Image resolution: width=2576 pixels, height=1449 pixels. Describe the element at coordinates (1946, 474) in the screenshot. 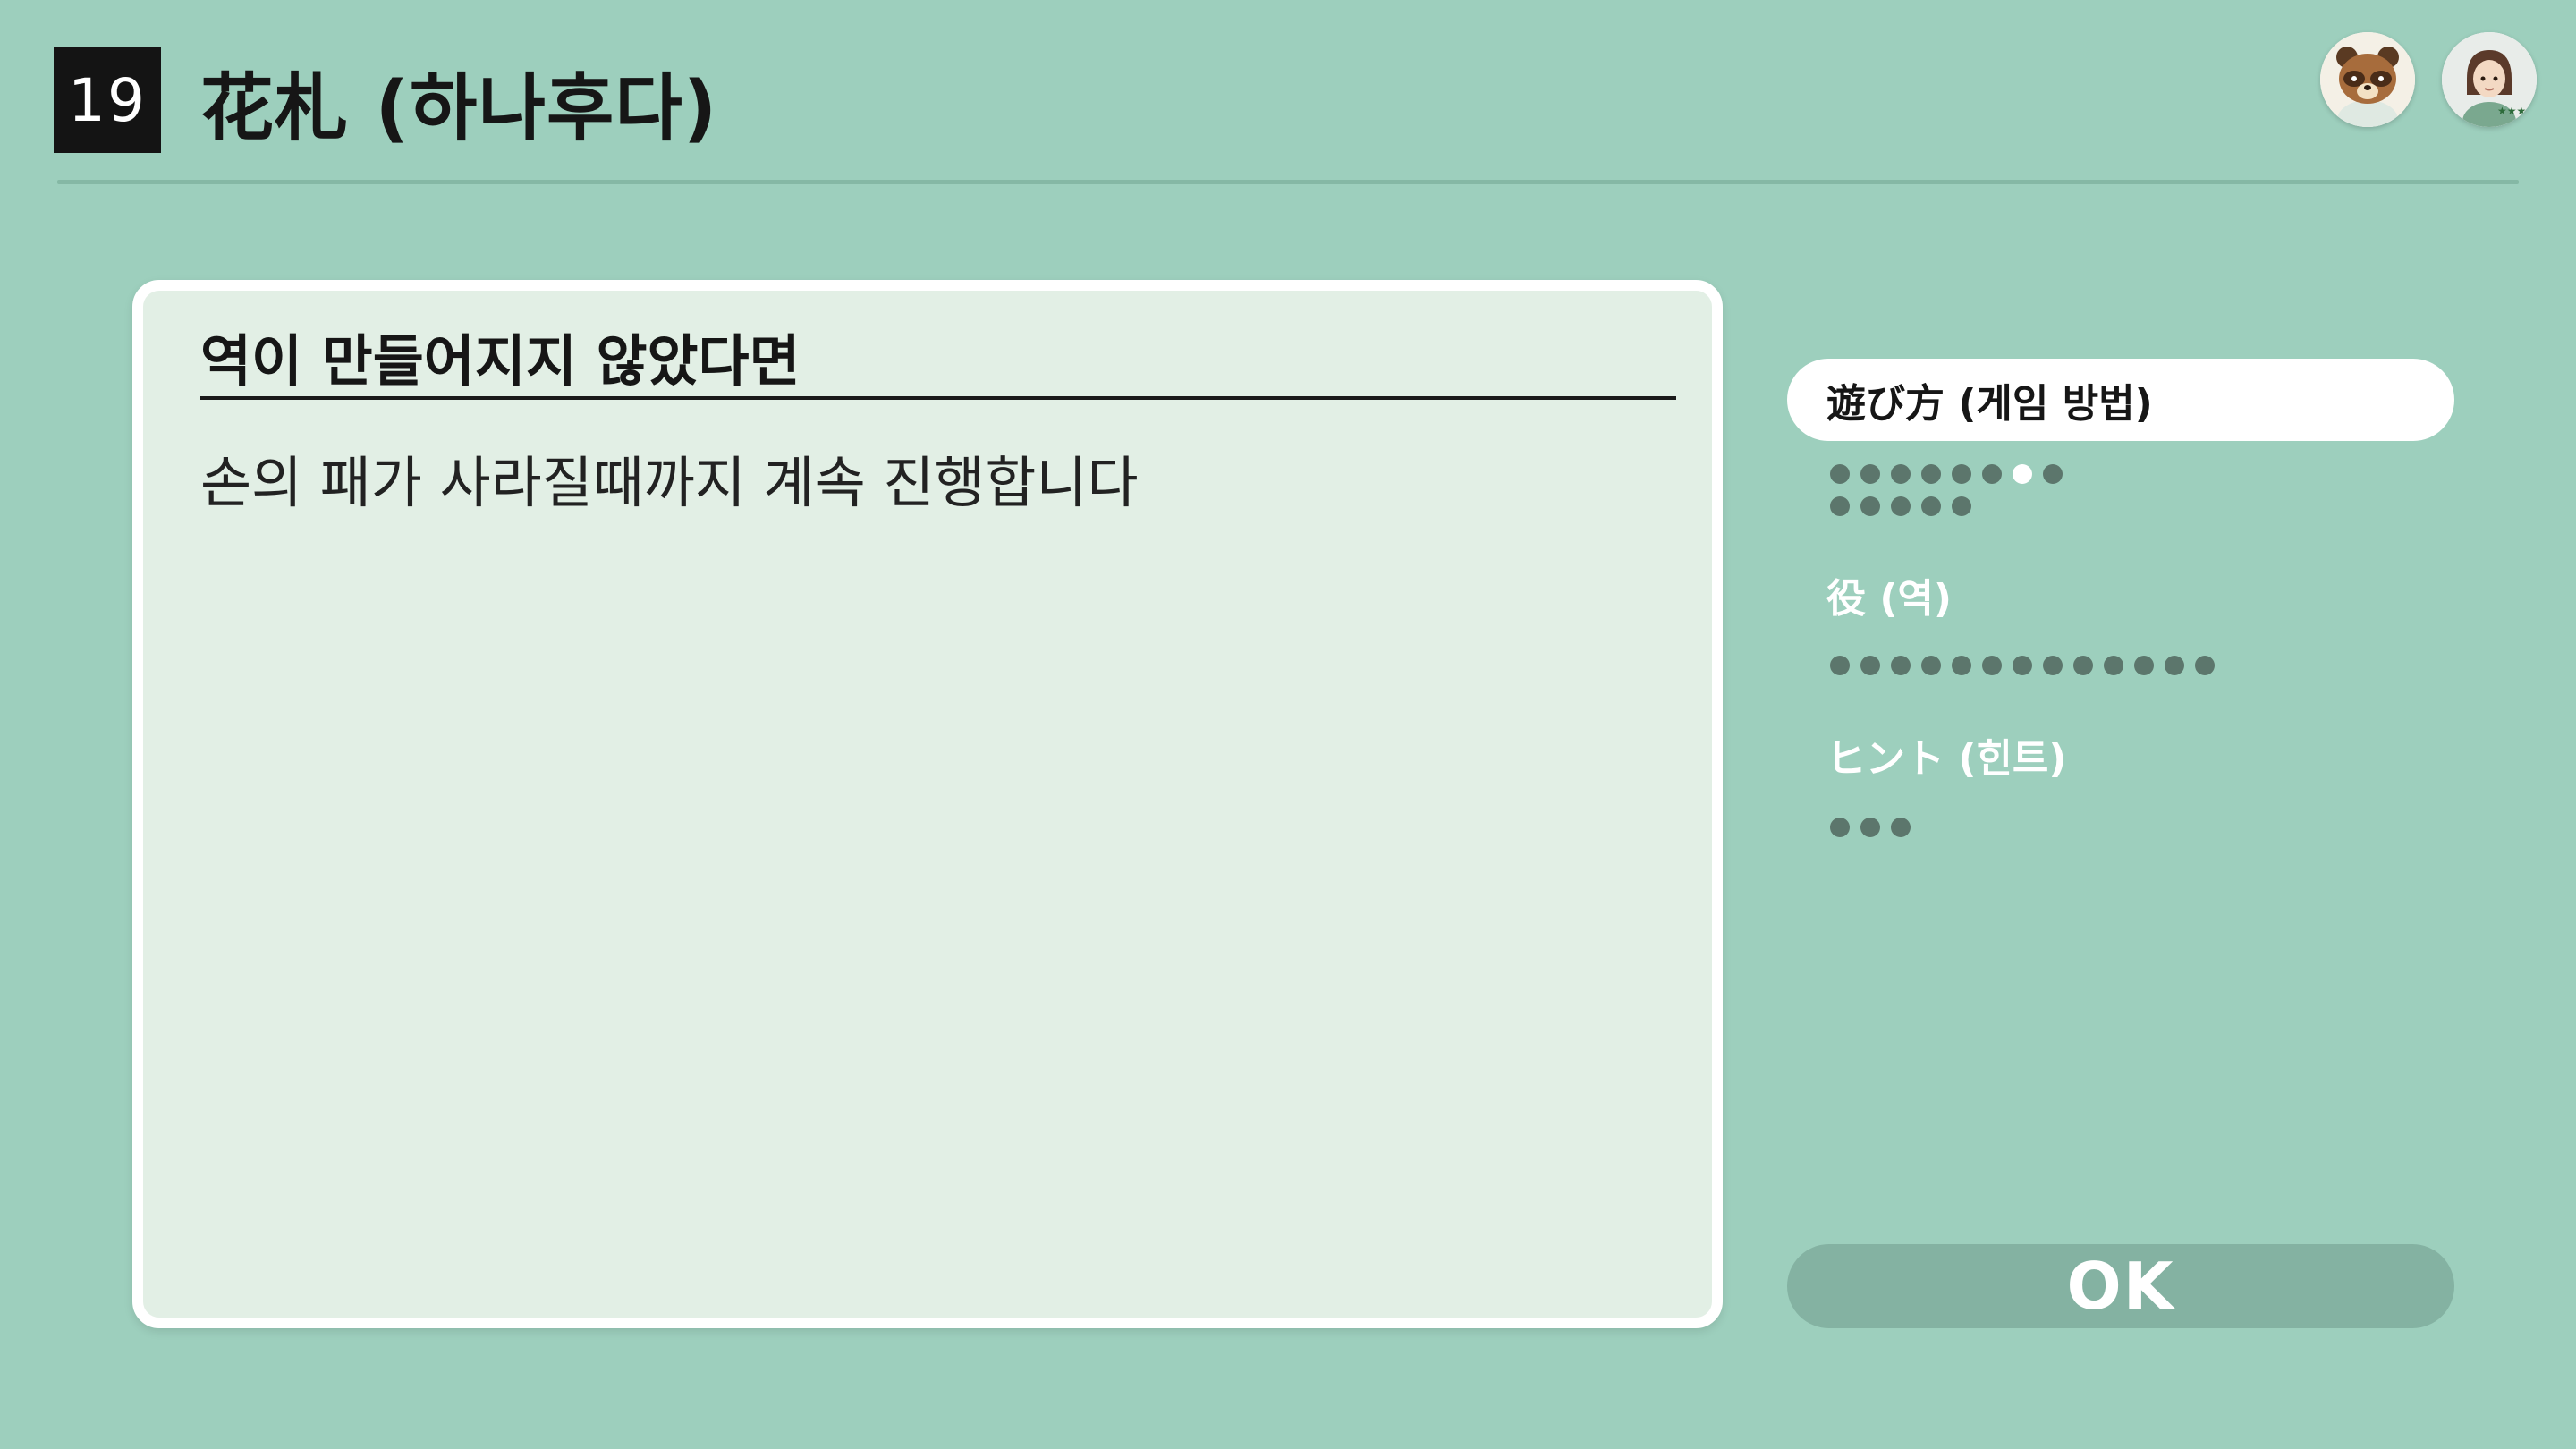

I see `how-to-play-page-dots` at that location.